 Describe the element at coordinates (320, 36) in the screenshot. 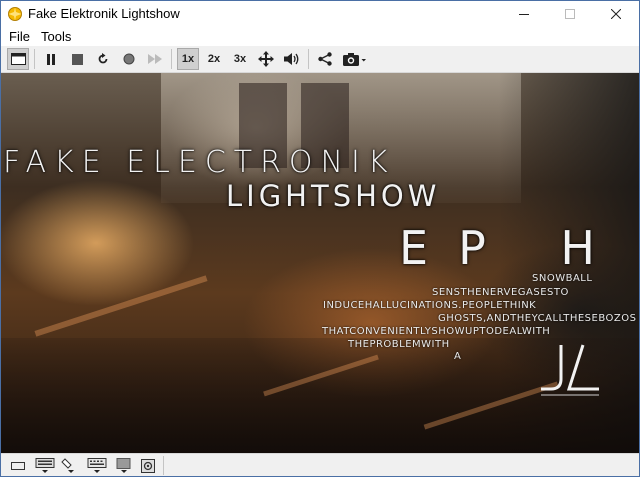

I see `menu-bar: File Tools` at that location.